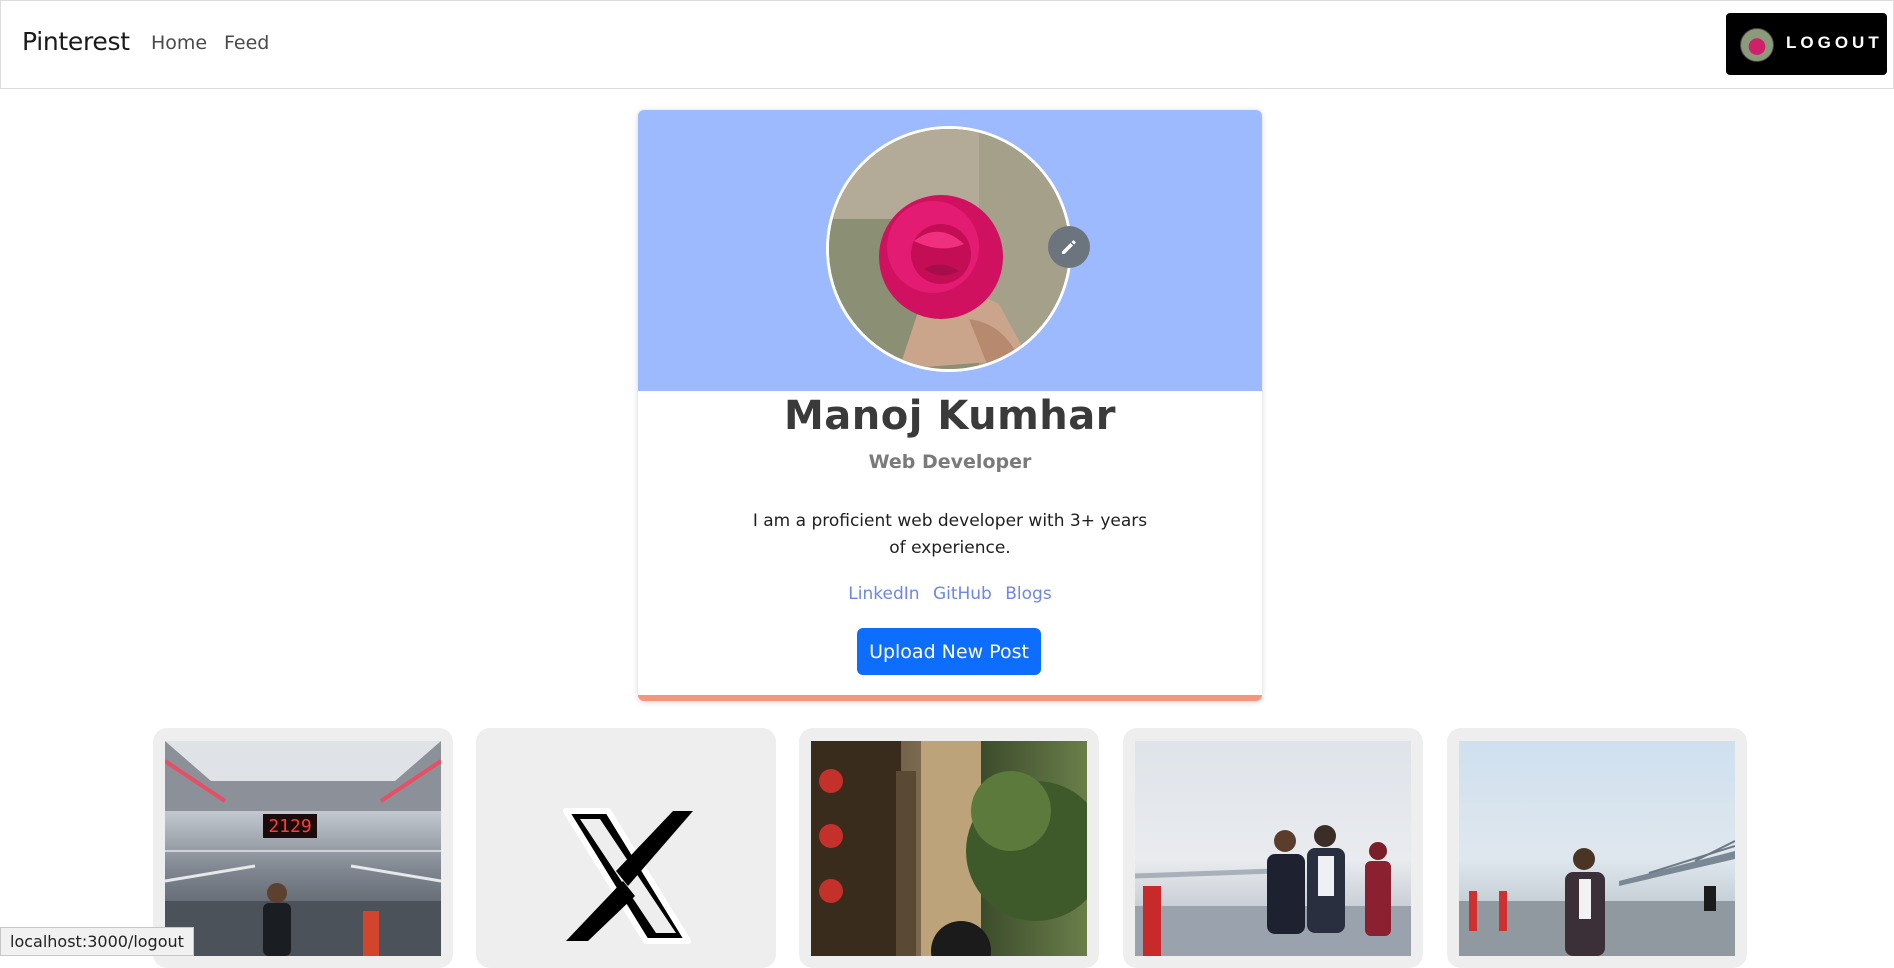 This screenshot has height=968, width=1894. What do you see at coordinates (1028, 594) in the screenshot?
I see `blogs-link: Blogs` at bounding box center [1028, 594].